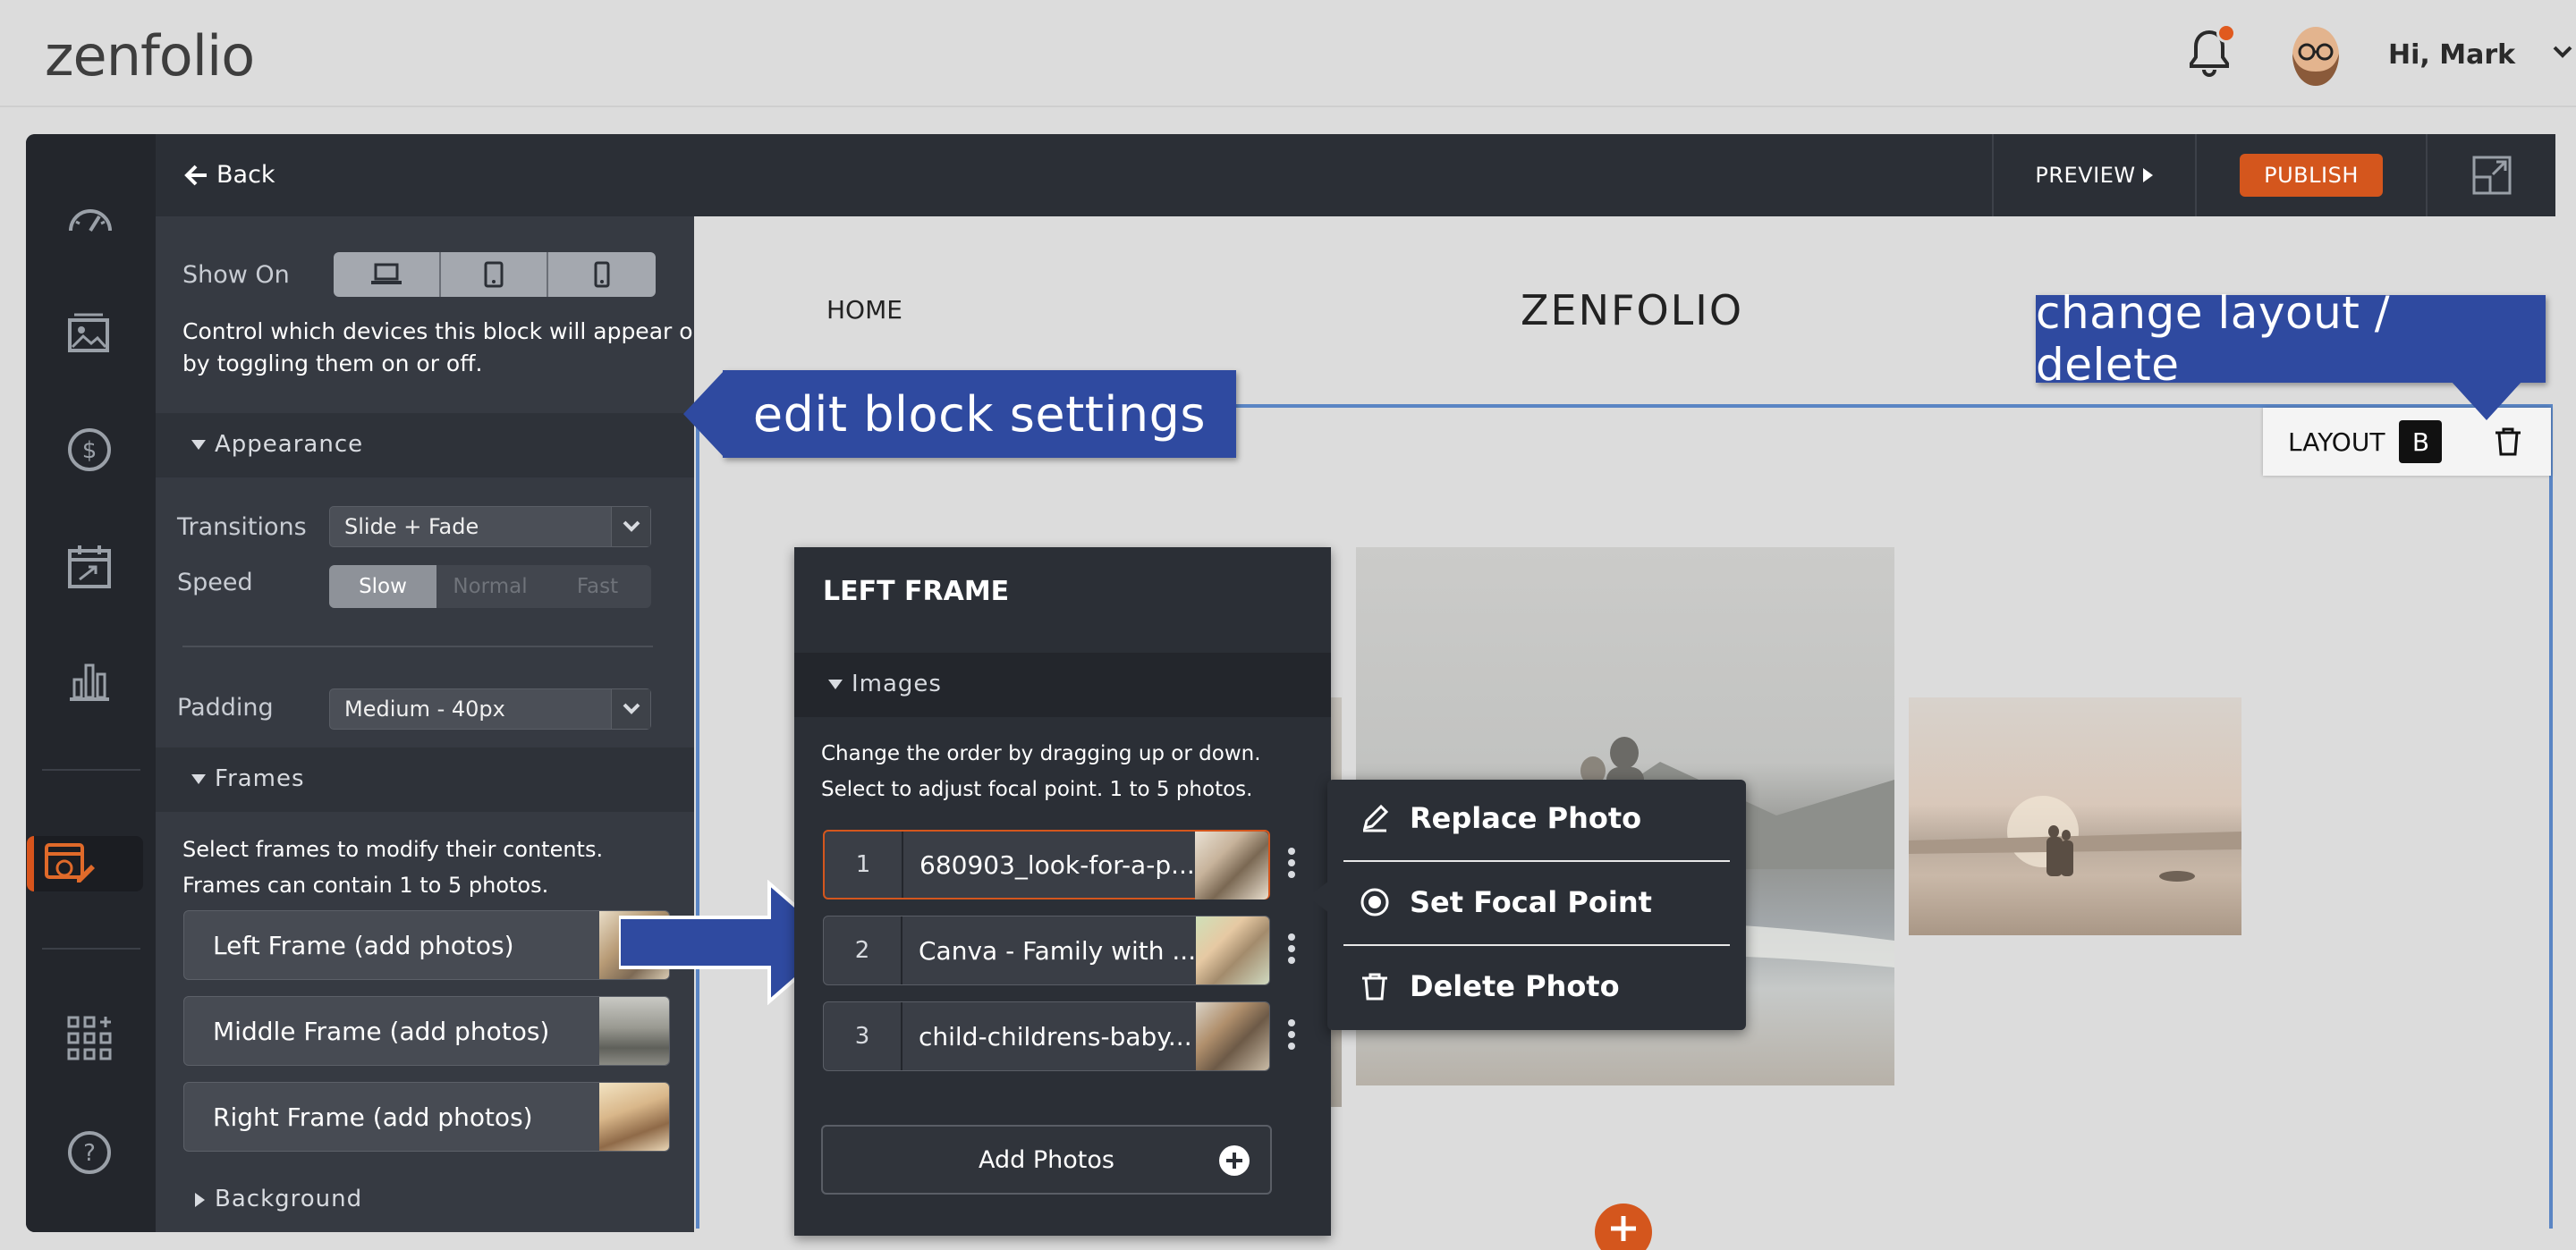 The width and height of the screenshot is (2576, 1250). What do you see at coordinates (150, 56) in the screenshot?
I see `zenfolio-logo: zenfolio` at bounding box center [150, 56].